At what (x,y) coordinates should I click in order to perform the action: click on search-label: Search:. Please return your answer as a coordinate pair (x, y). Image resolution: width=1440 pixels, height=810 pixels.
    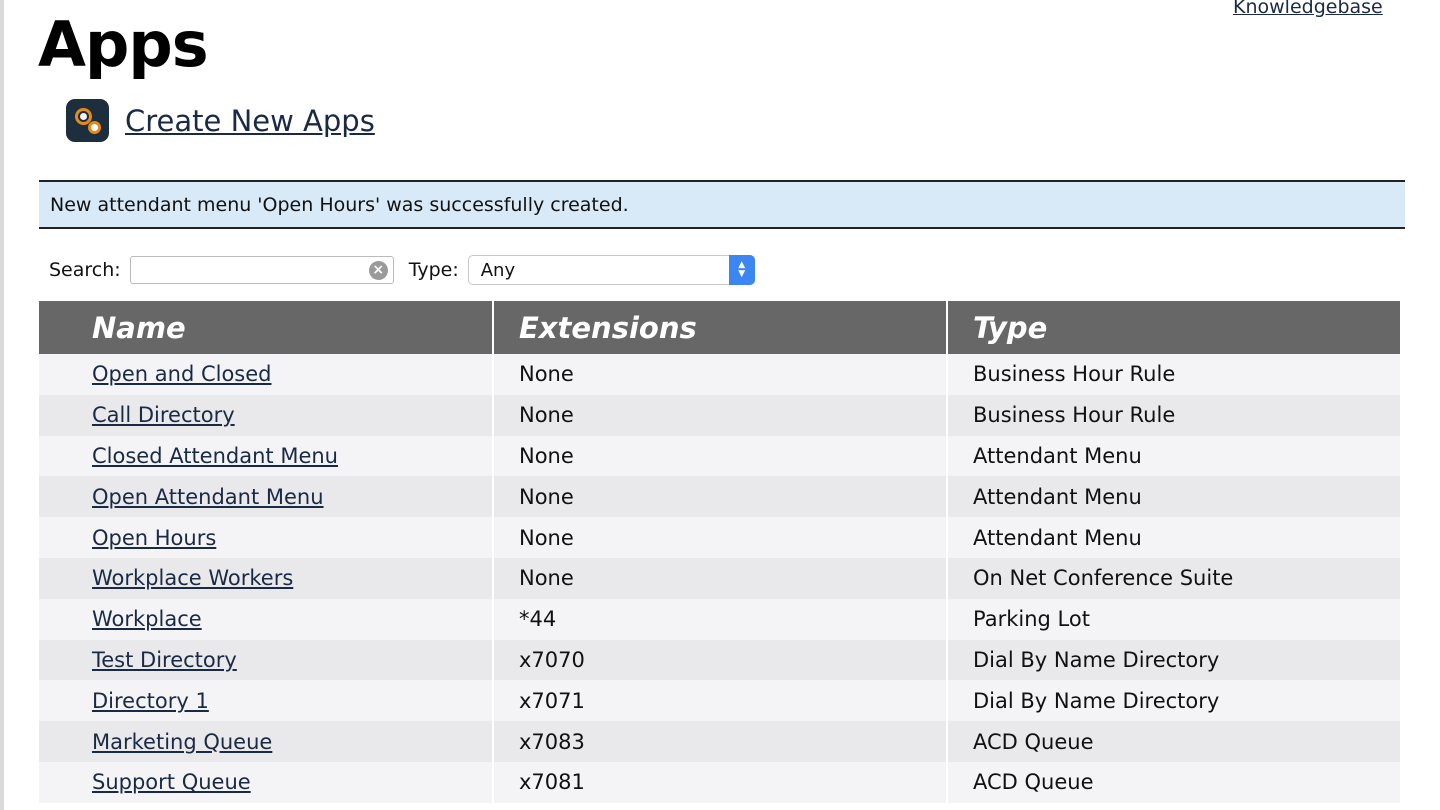
    Looking at the image, I should click on (85, 270).